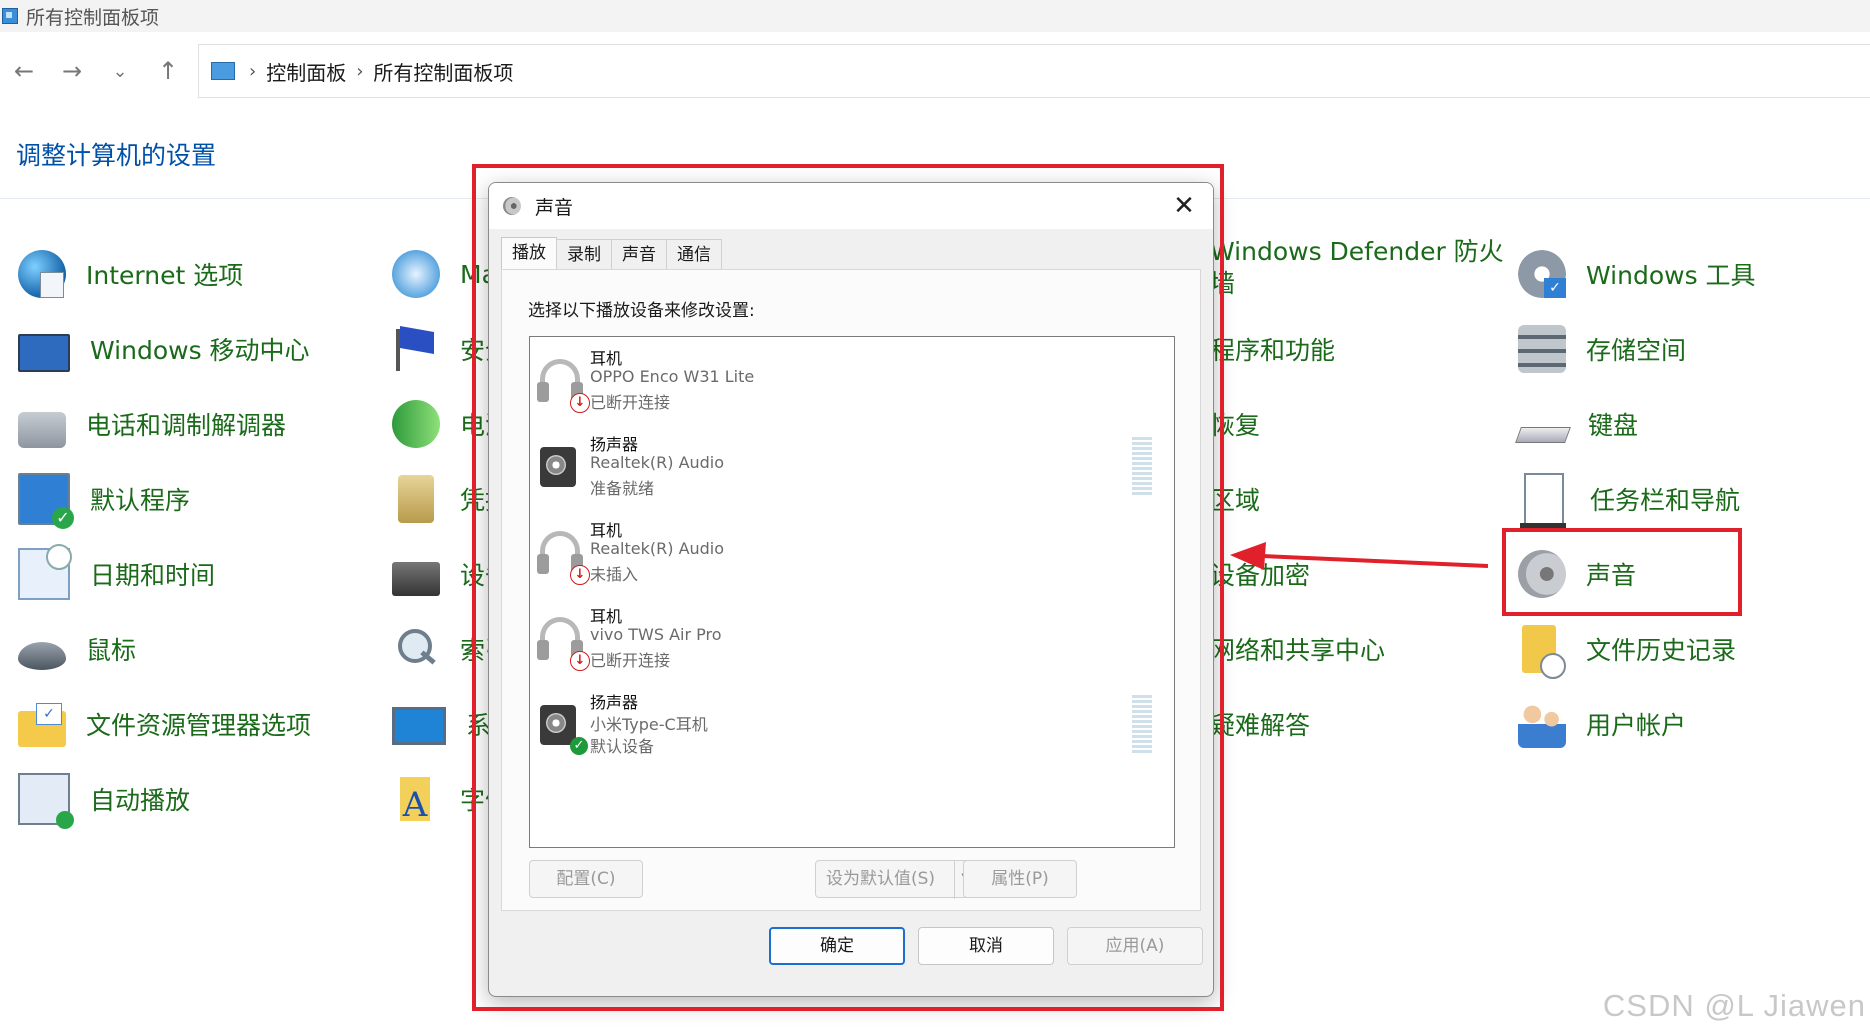 This screenshot has height=1034, width=1870. What do you see at coordinates (1020, 879) in the screenshot?
I see `properties-button: 属性(P)` at bounding box center [1020, 879].